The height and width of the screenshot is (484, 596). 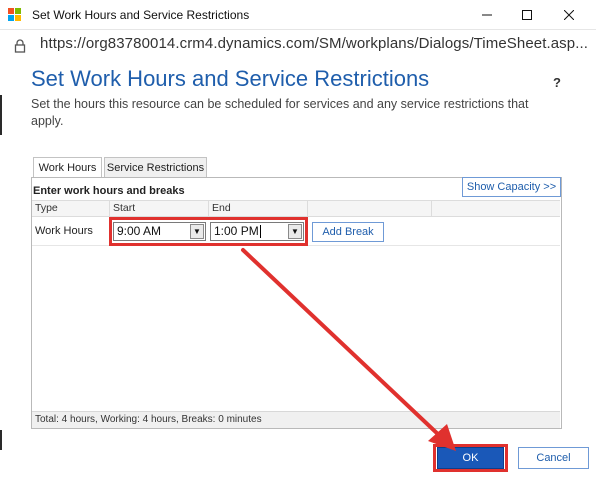 What do you see at coordinates (487, 15) in the screenshot?
I see `minimize-icon` at bounding box center [487, 15].